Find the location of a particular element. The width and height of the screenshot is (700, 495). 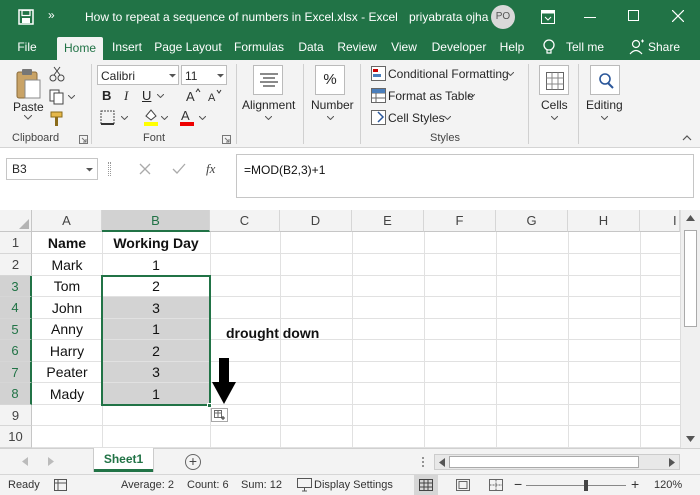

hscroll-left-icon is located at coordinates (442, 462).